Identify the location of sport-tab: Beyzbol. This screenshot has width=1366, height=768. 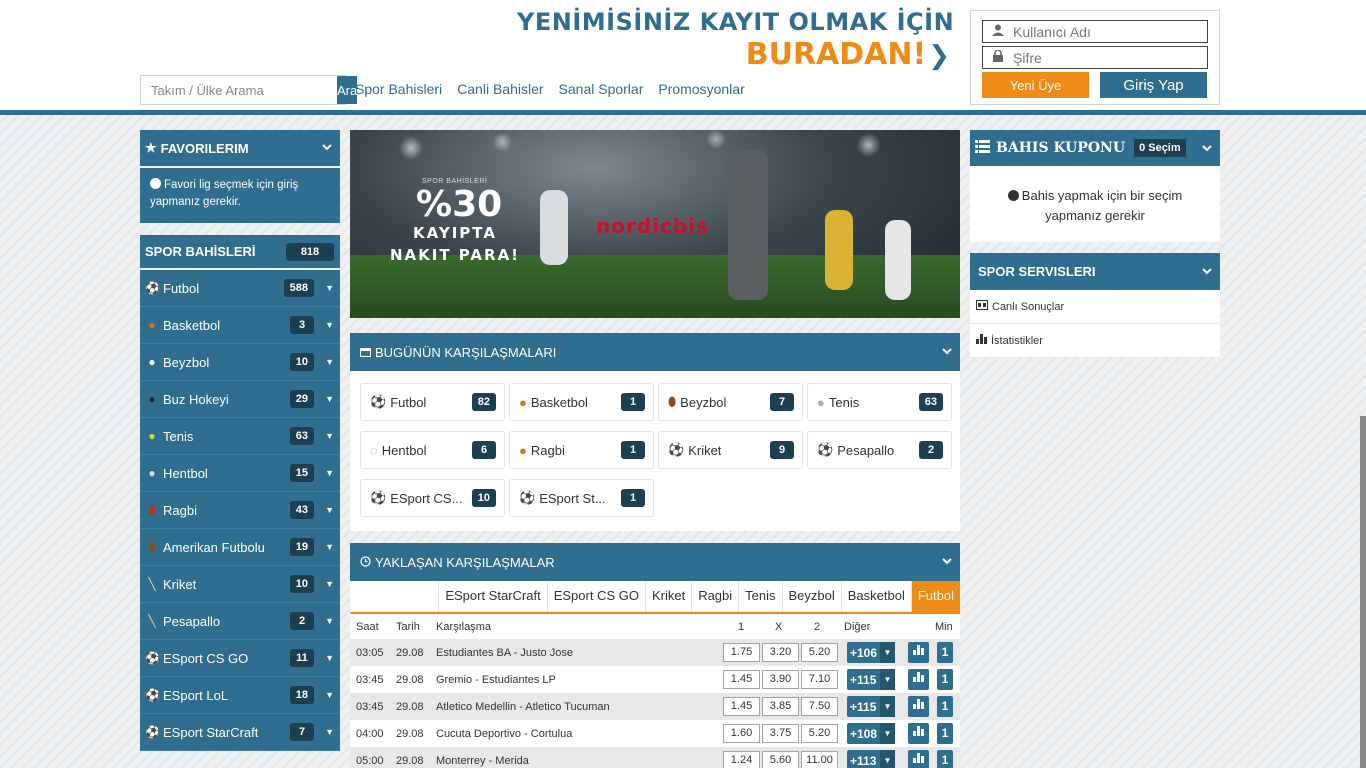
(811, 596).